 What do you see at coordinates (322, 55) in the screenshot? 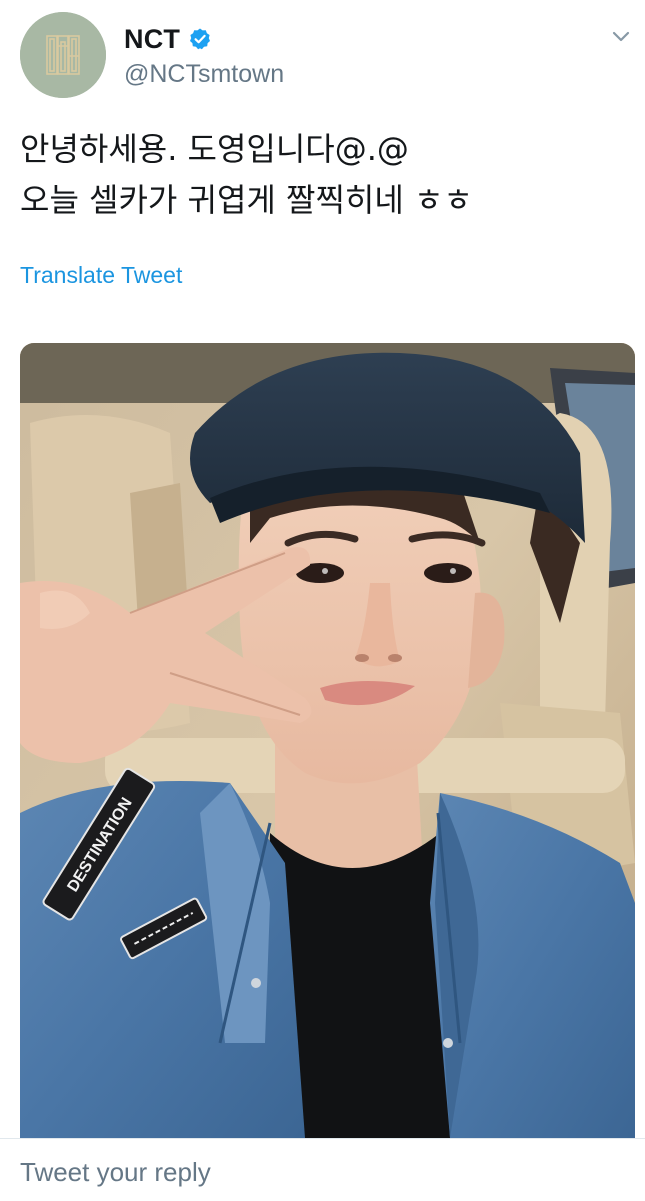
I see `tweet-header: NCT @NCTsmtown` at bounding box center [322, 55].